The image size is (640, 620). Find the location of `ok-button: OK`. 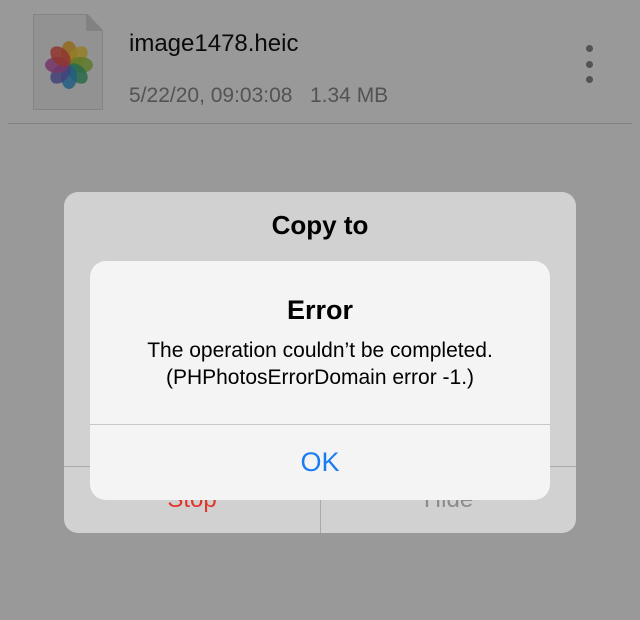

ok-button: OK is located at coordinates (320, 462).